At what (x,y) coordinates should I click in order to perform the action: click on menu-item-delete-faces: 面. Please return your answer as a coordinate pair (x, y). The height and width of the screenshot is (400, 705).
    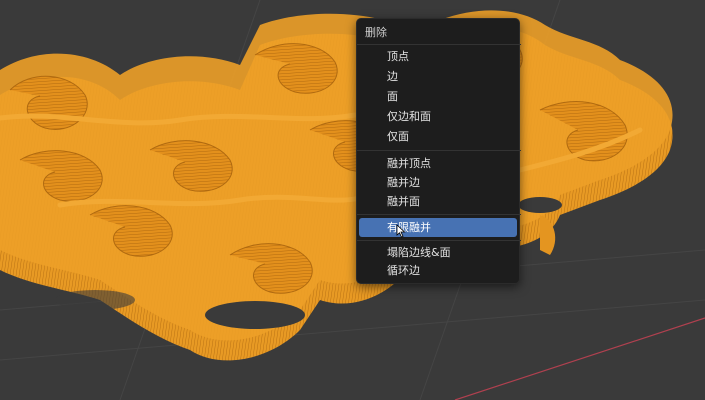
    Looking at the image, I should click on (438, 96).